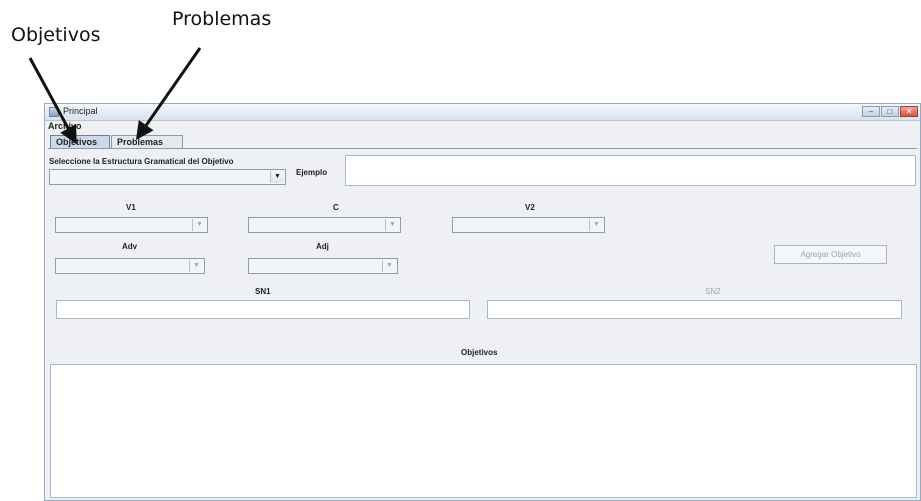 This screenshot has width=921, height=501. Describe the element at coordinates (482, 112) in the screenshot. I see `title-bar: Principal – □ ✕` at that location.